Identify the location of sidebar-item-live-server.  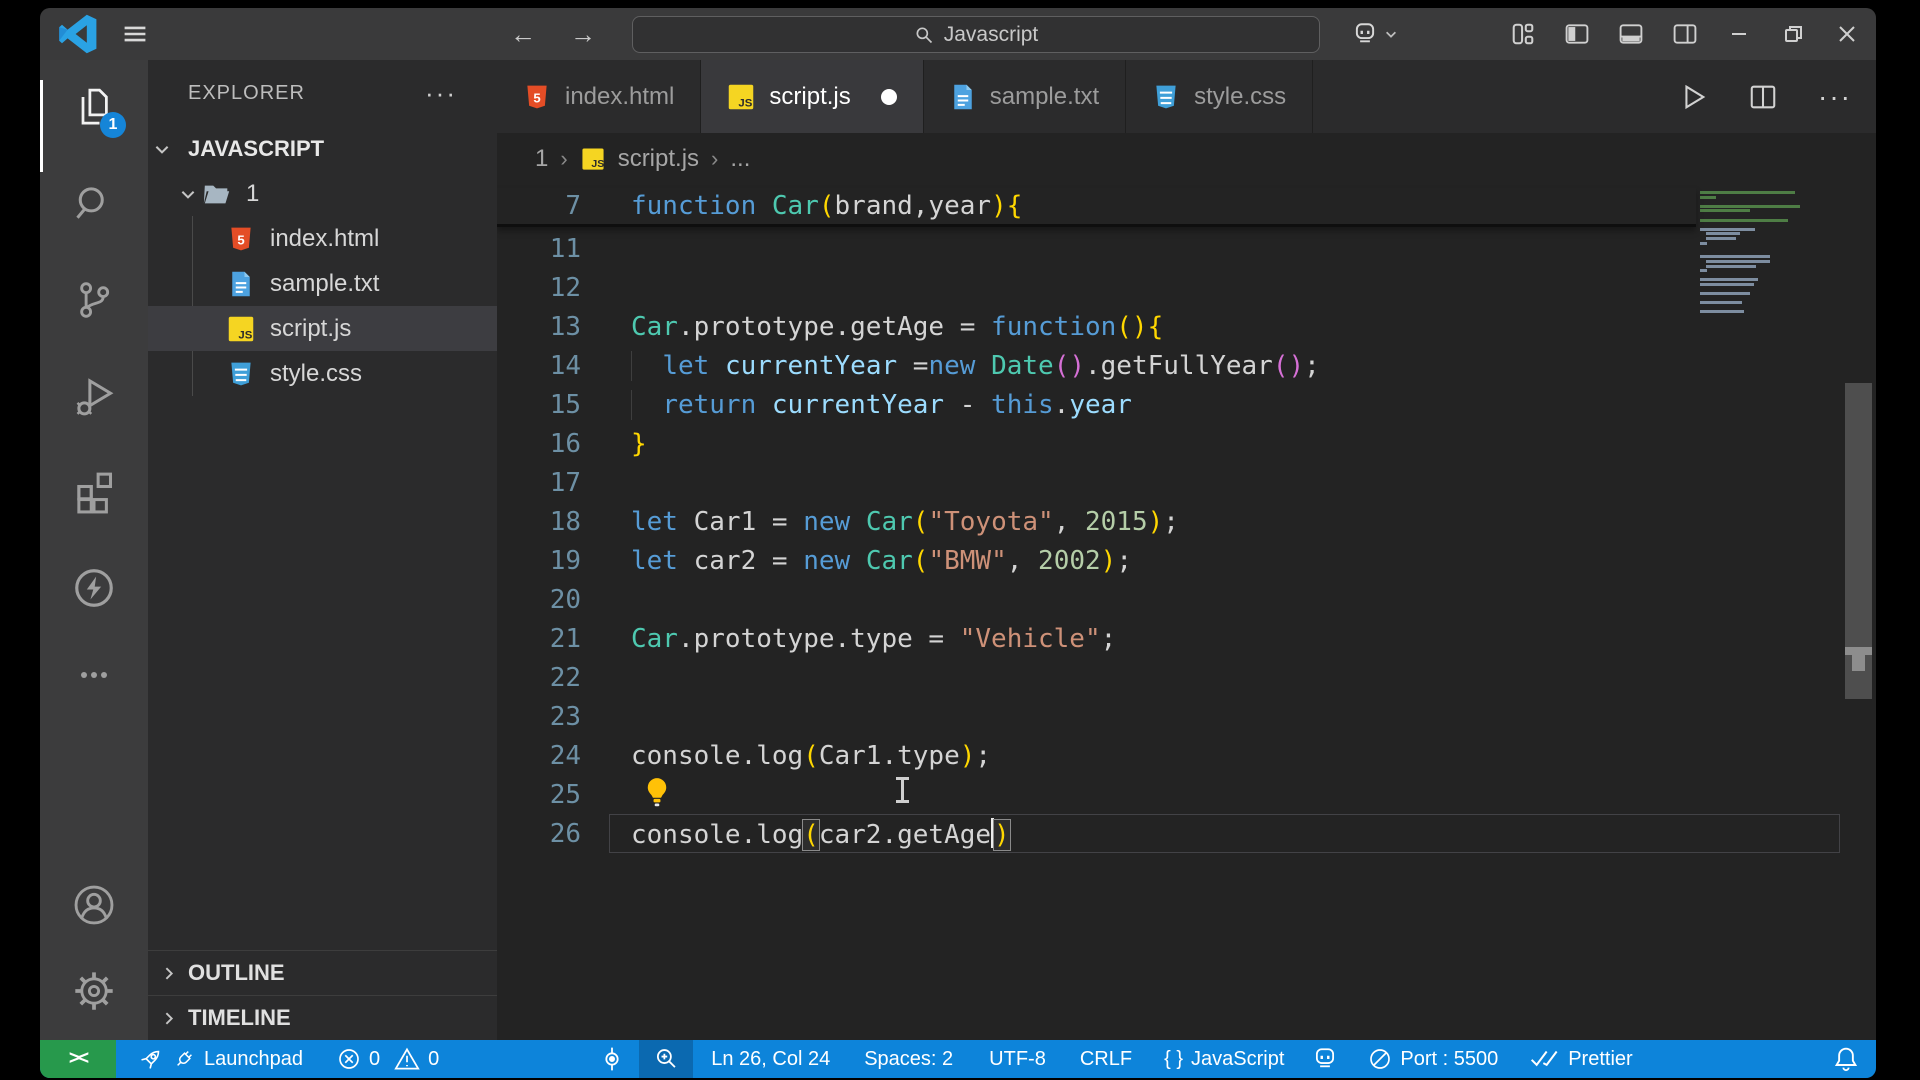
(94, 588).